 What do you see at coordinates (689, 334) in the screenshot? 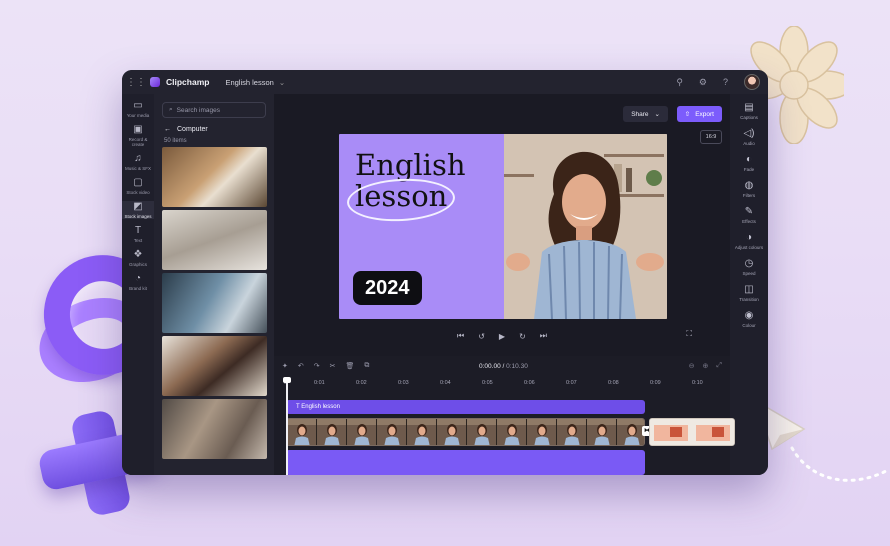
I see `fullscreen-icon: ⛶` at bounding box center [689, 334].